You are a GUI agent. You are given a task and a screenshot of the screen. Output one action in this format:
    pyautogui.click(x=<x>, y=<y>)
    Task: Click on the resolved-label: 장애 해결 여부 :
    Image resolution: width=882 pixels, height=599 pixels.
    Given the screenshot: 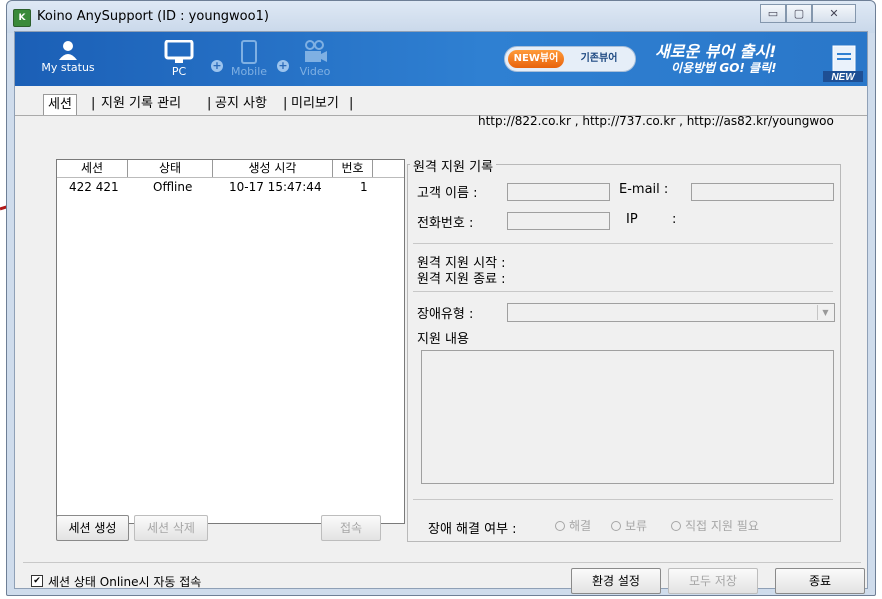 What is the action you would take?
    pyautogui.click(x=472, y=529)
    